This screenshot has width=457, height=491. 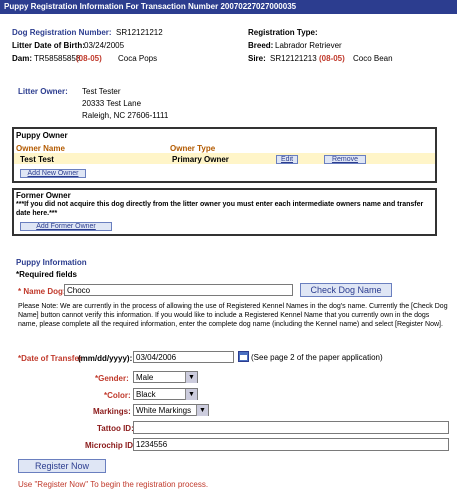 I want to click on gender-value: Male, so click(x=145, y=377).